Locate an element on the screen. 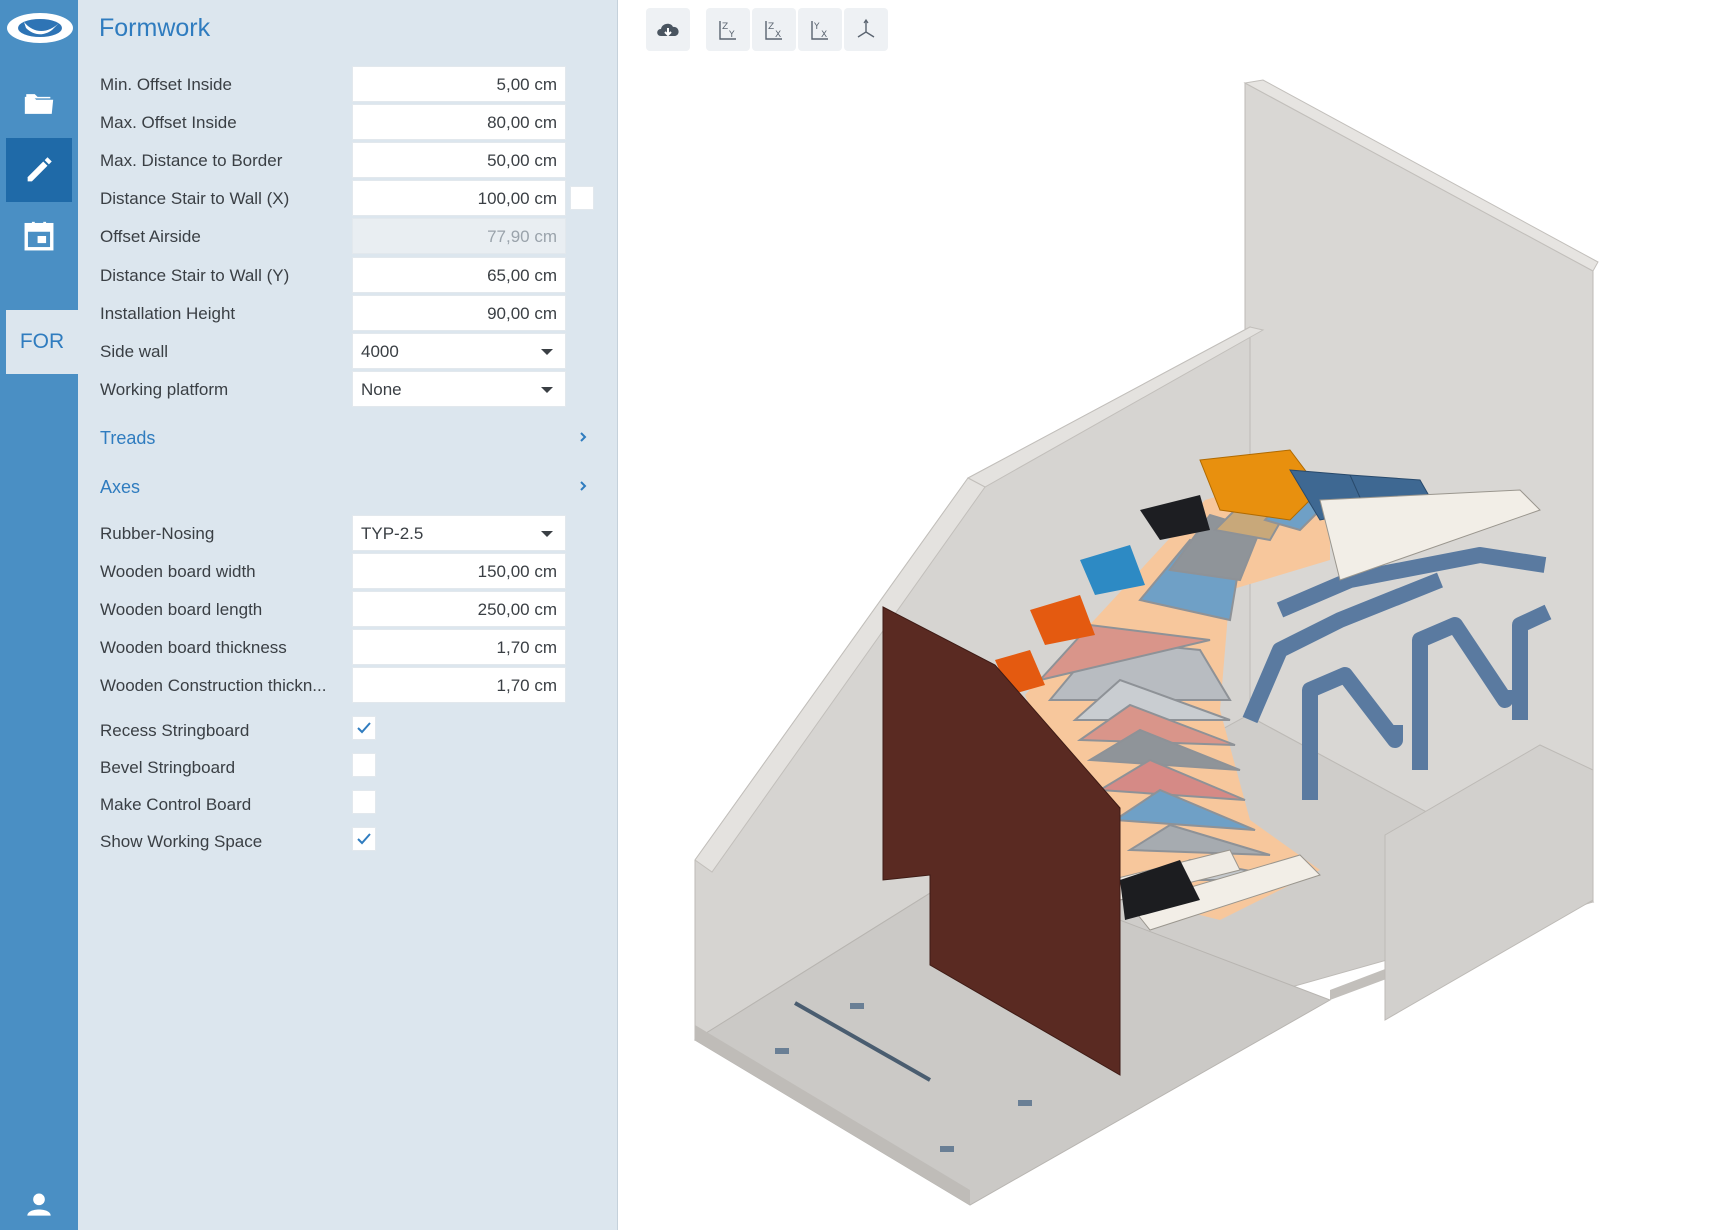 The width and height of the screenshot is (1711, 1230). view-zx-button: ZX is located at coordinates (774, 29).